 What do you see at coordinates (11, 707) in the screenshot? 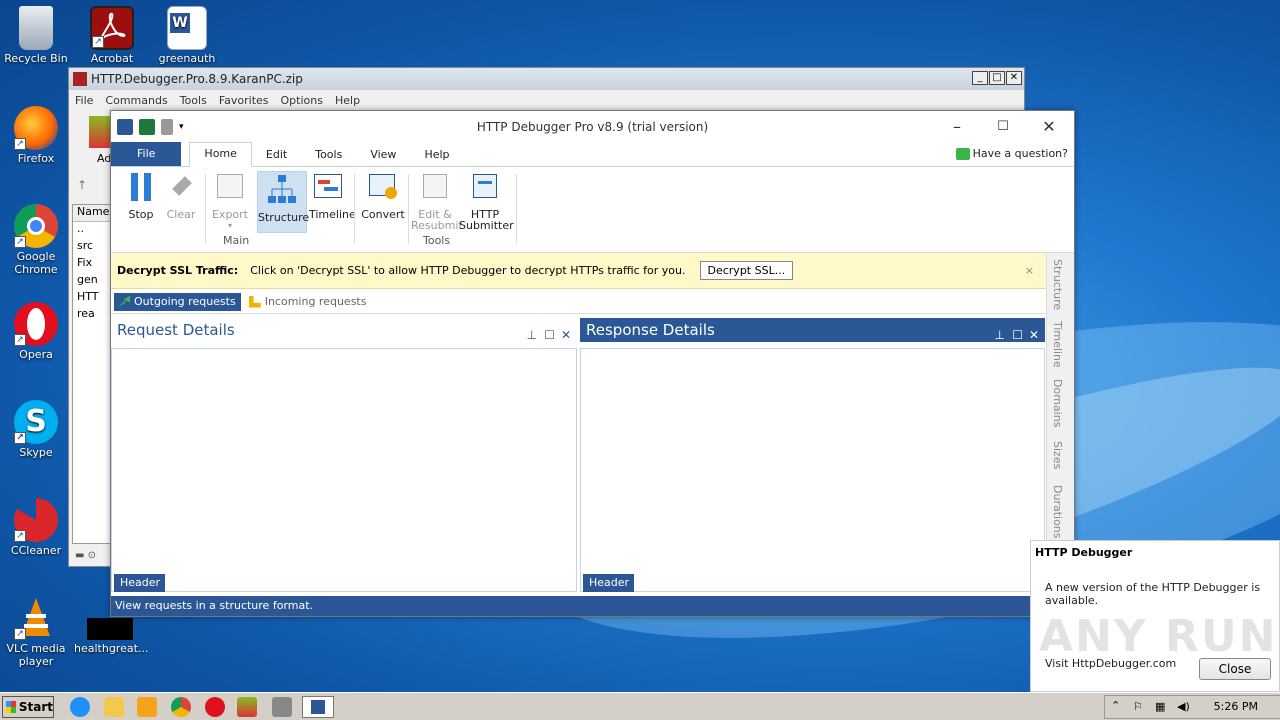
I see `windows-logo-icon` at bounding box center [11, 707].